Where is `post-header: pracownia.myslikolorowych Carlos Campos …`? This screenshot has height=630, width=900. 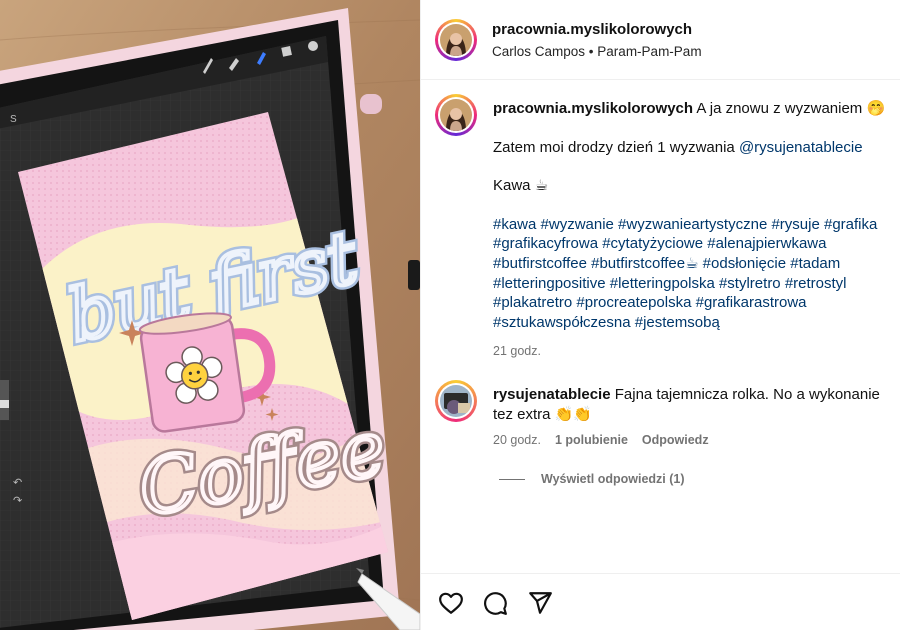
post-header: pracownia.myslikolorowych Carlos Campos … is located at coordinates (660, 40).